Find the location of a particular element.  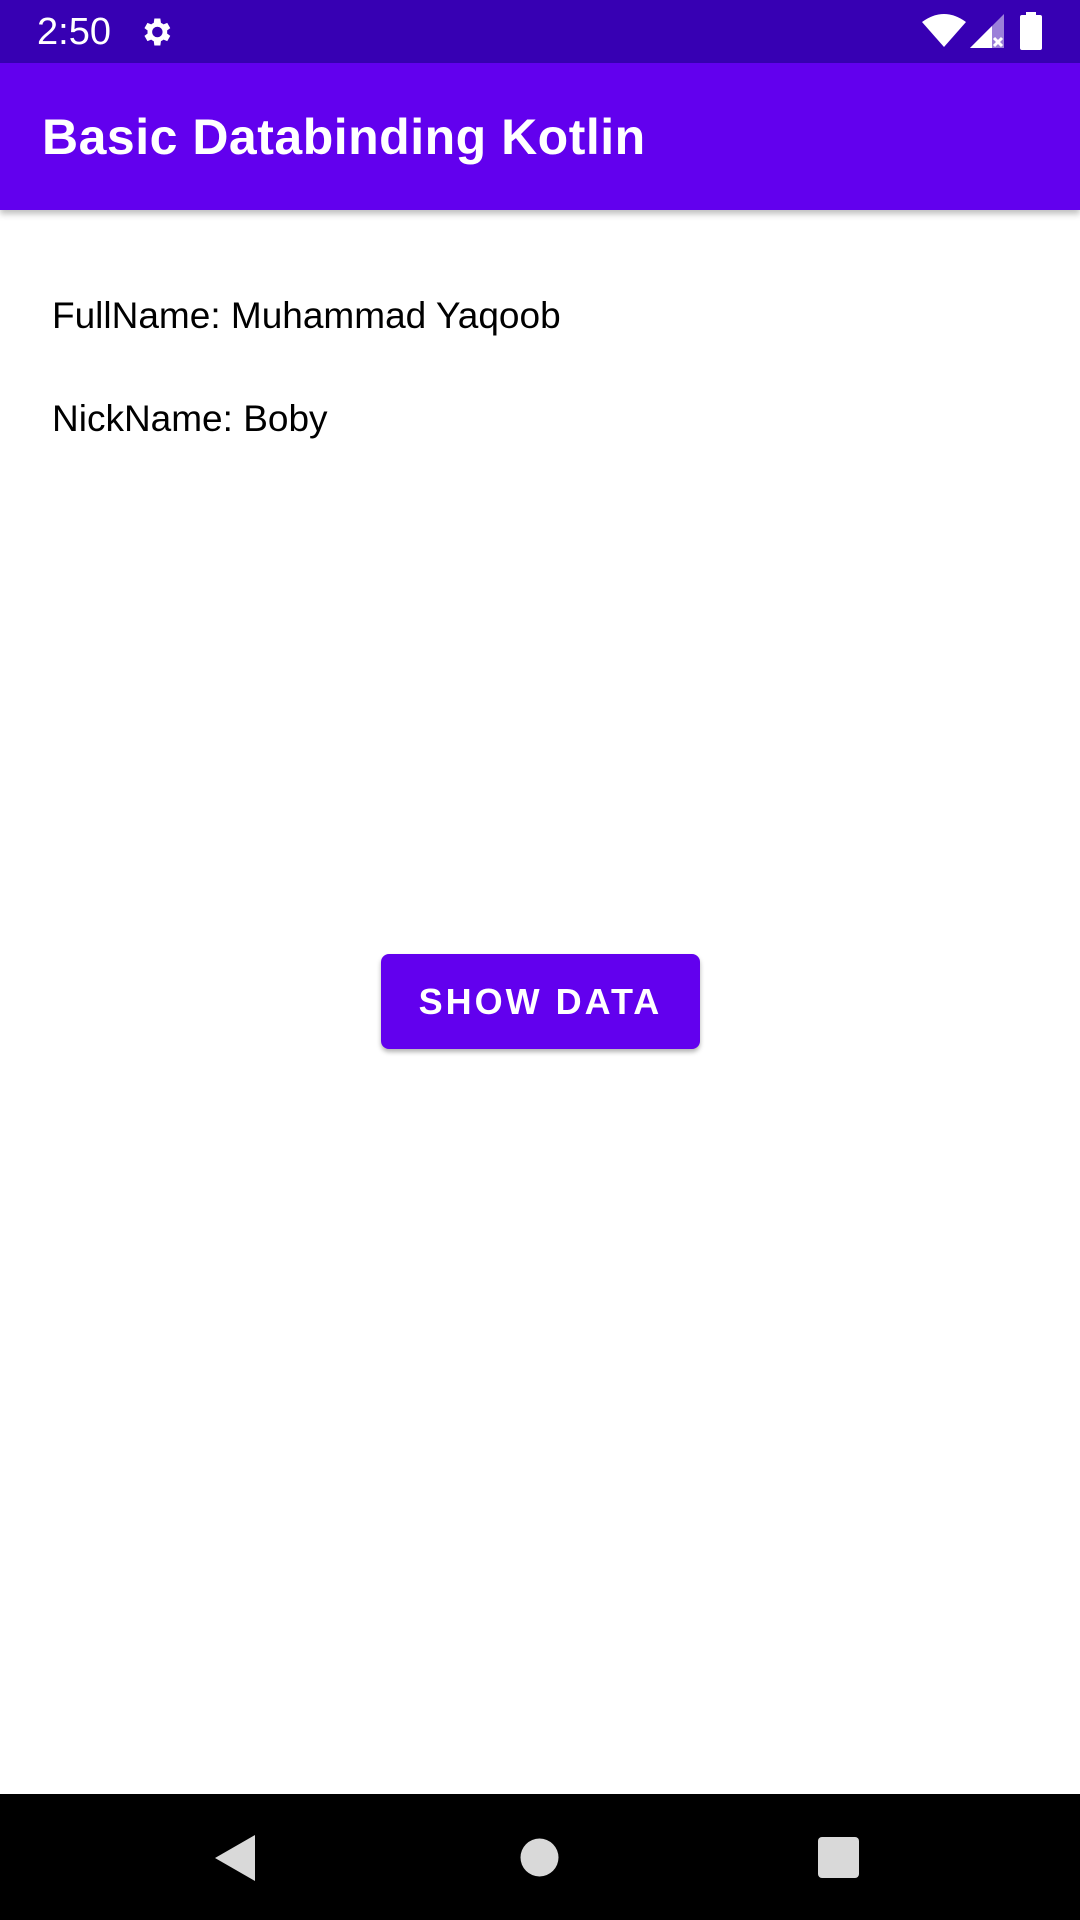

settings-gear-icon is located at coordinates (157, 32).